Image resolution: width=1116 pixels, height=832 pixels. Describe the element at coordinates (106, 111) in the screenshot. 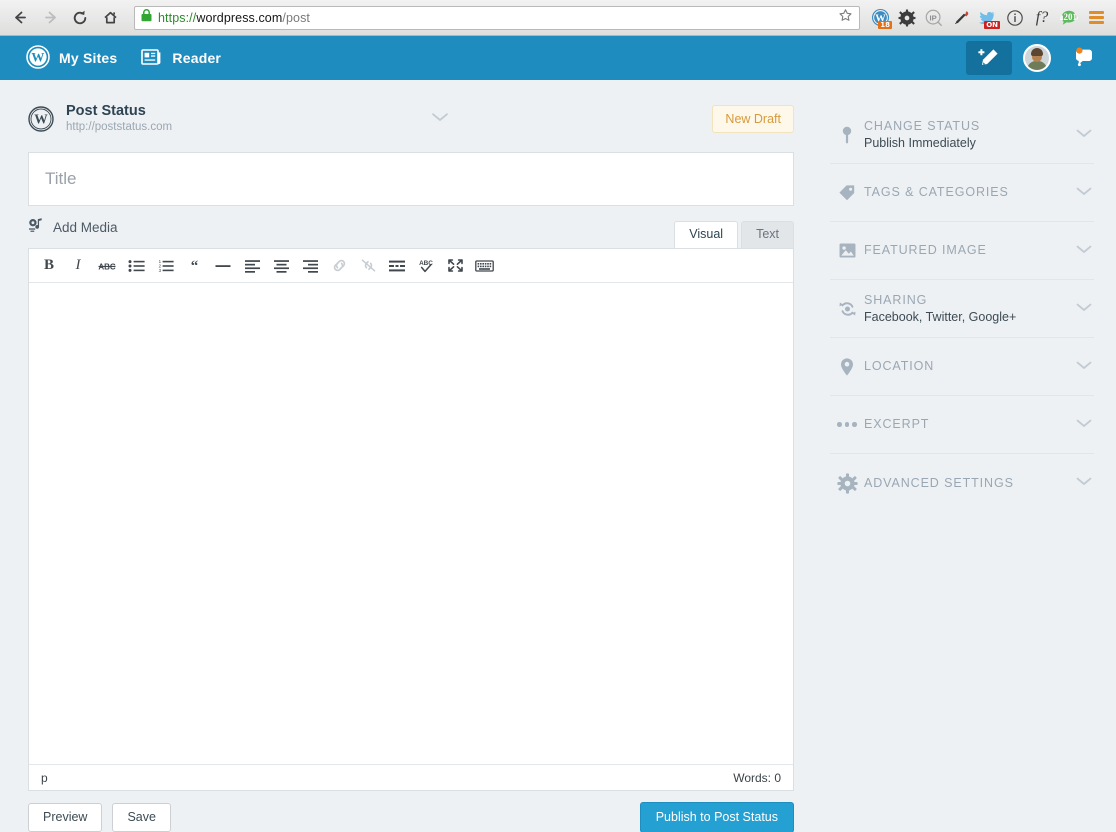

I see `page-title: Post Status` at that location.